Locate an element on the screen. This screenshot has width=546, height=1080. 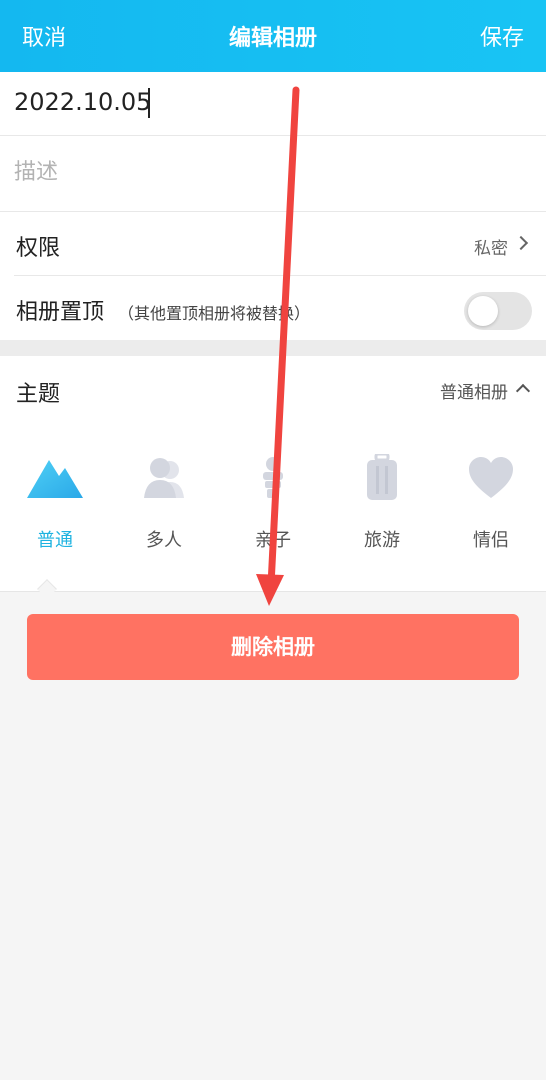
theme-option-travel: 旅游 is located at coordinates (382, 509).